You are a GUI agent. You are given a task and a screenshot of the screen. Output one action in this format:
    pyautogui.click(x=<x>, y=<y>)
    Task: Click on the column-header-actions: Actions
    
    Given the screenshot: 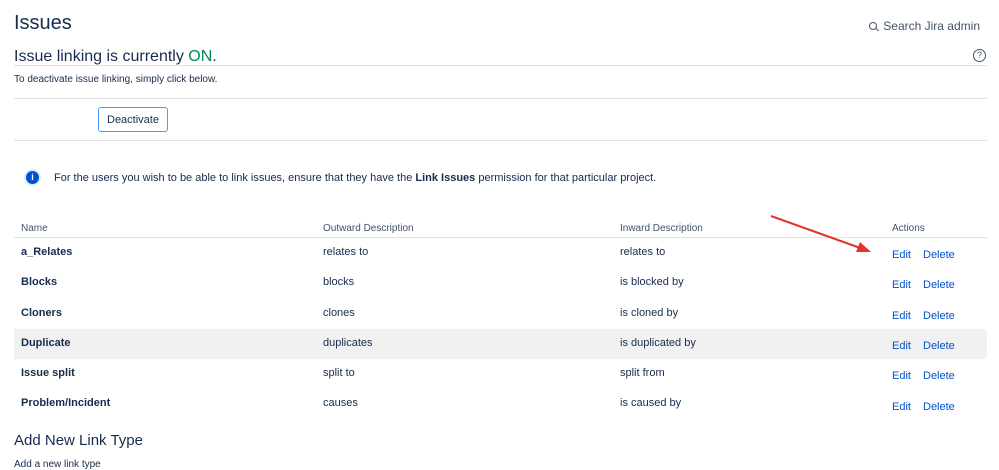 What is the action you would take?
    pyautogui.click(x=908, y=228)
    